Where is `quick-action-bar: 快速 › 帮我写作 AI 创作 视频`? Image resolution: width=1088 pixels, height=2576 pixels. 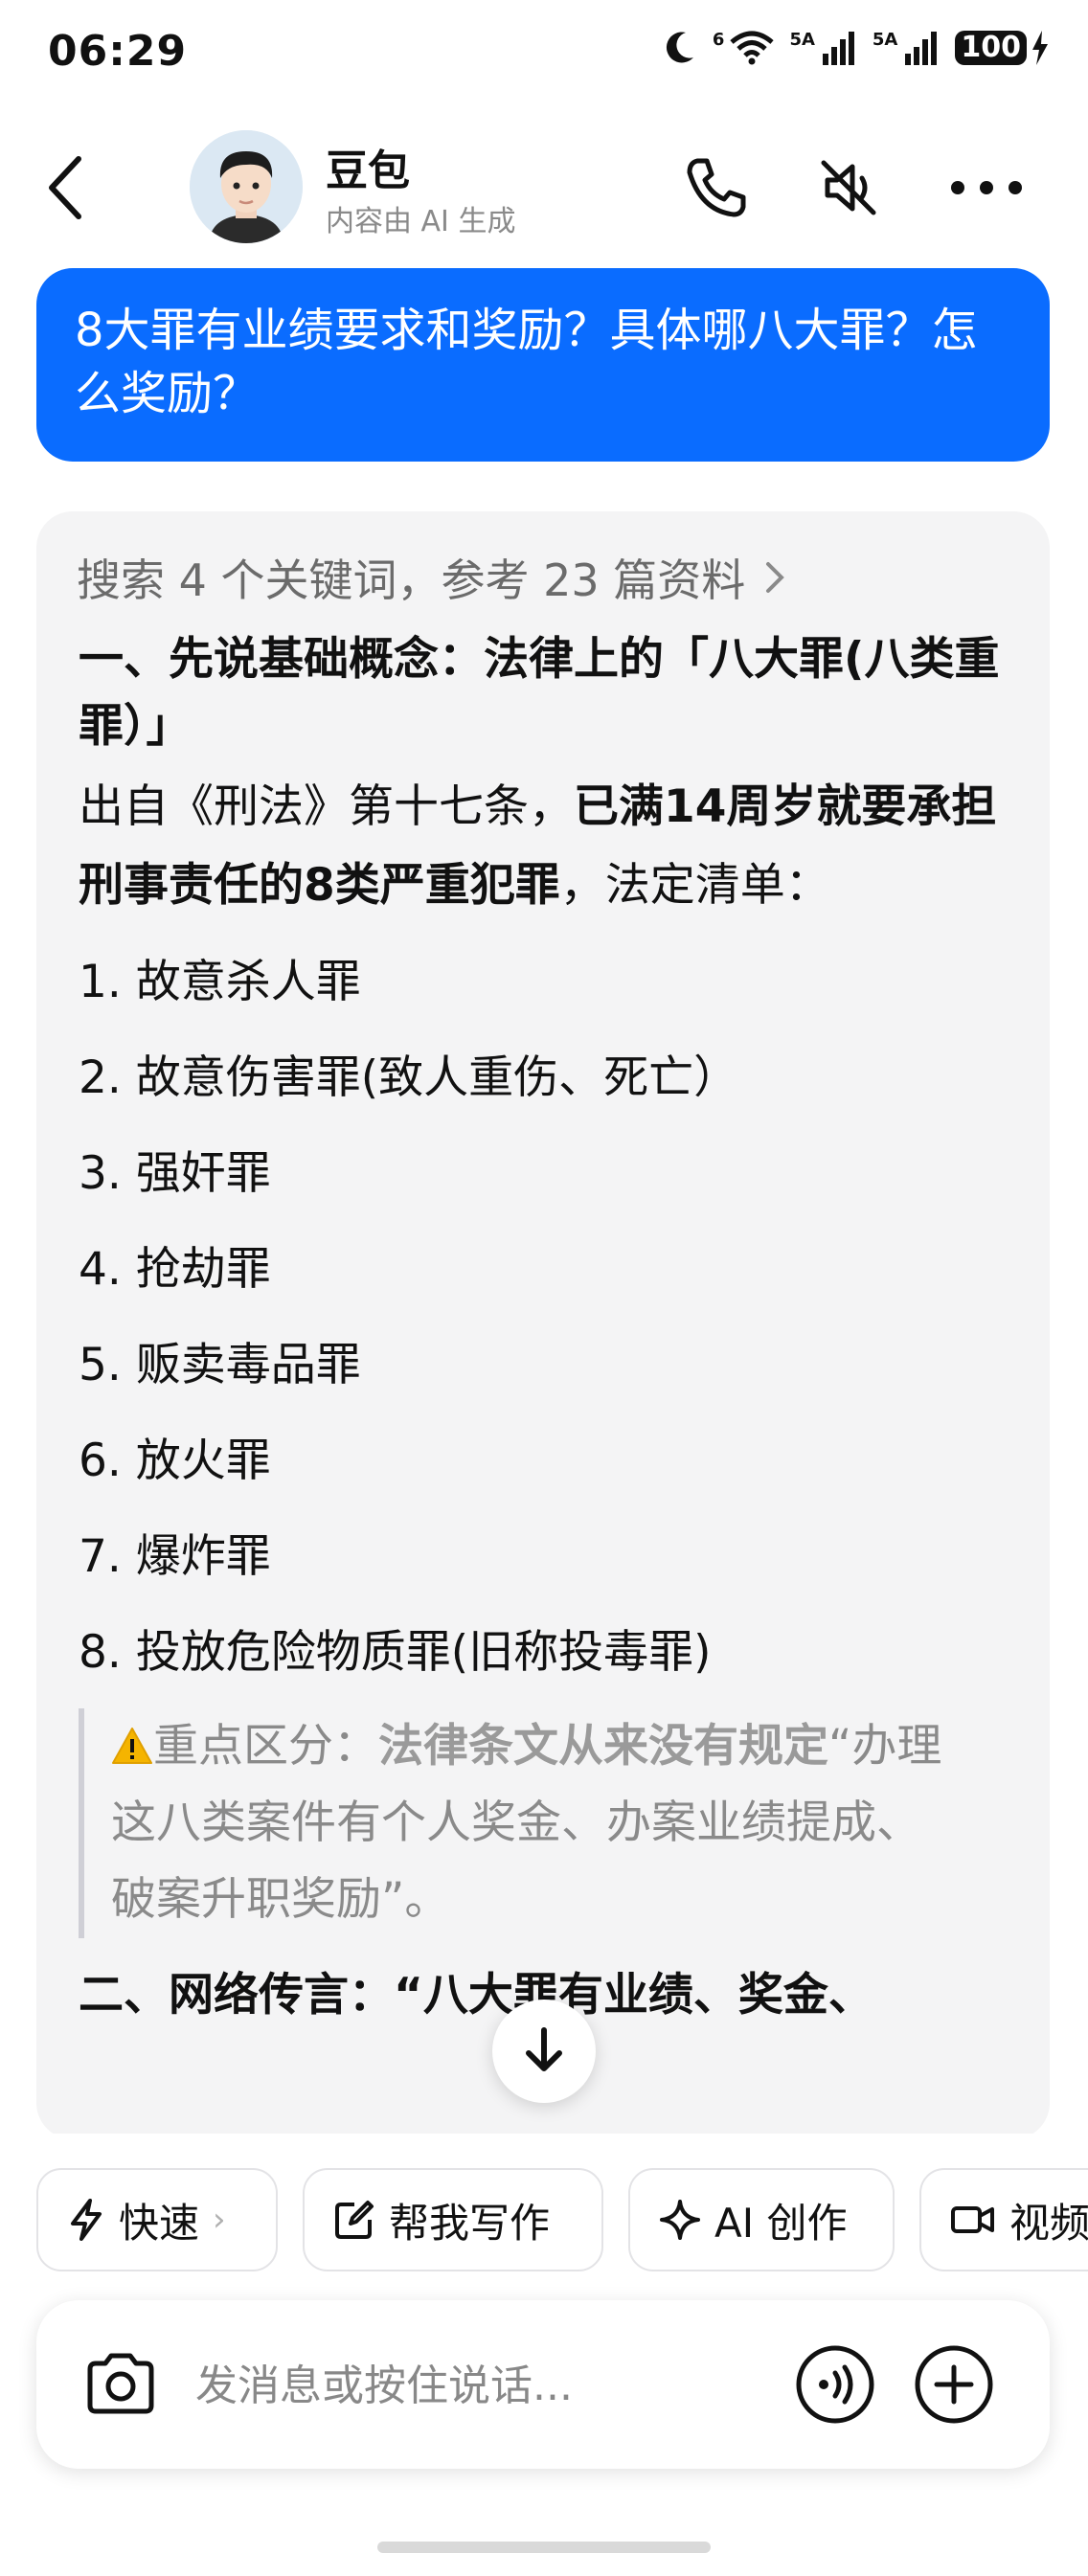 quick-action-bar: 快速 › 帮我写作 AI 创作 视频 is located at coordinates (544, 2205).